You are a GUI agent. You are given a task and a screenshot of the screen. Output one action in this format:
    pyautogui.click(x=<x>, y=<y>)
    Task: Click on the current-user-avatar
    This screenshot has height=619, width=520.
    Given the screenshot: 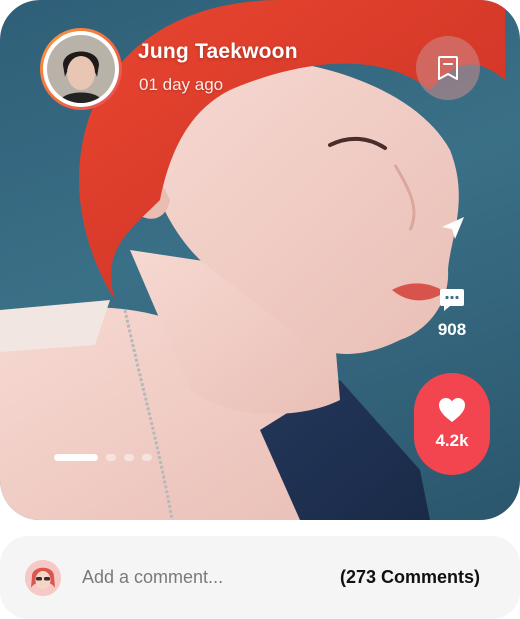 What is the action you would take?
    pyautogui.click(x=43, y=578)
    